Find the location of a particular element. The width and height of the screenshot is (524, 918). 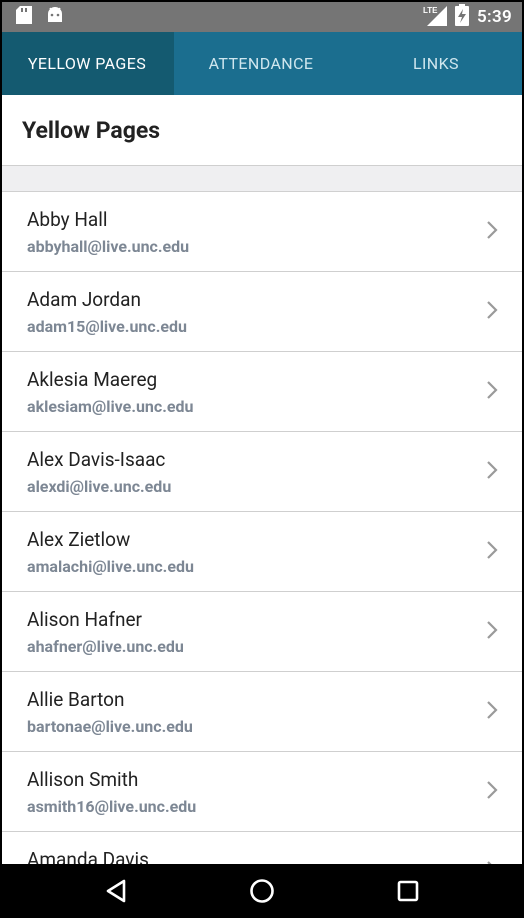

contact-row-alex-davis-isaac: Alex Davis-Isaac alexdi@live.unc.edu is located at coordinates (262, 472).